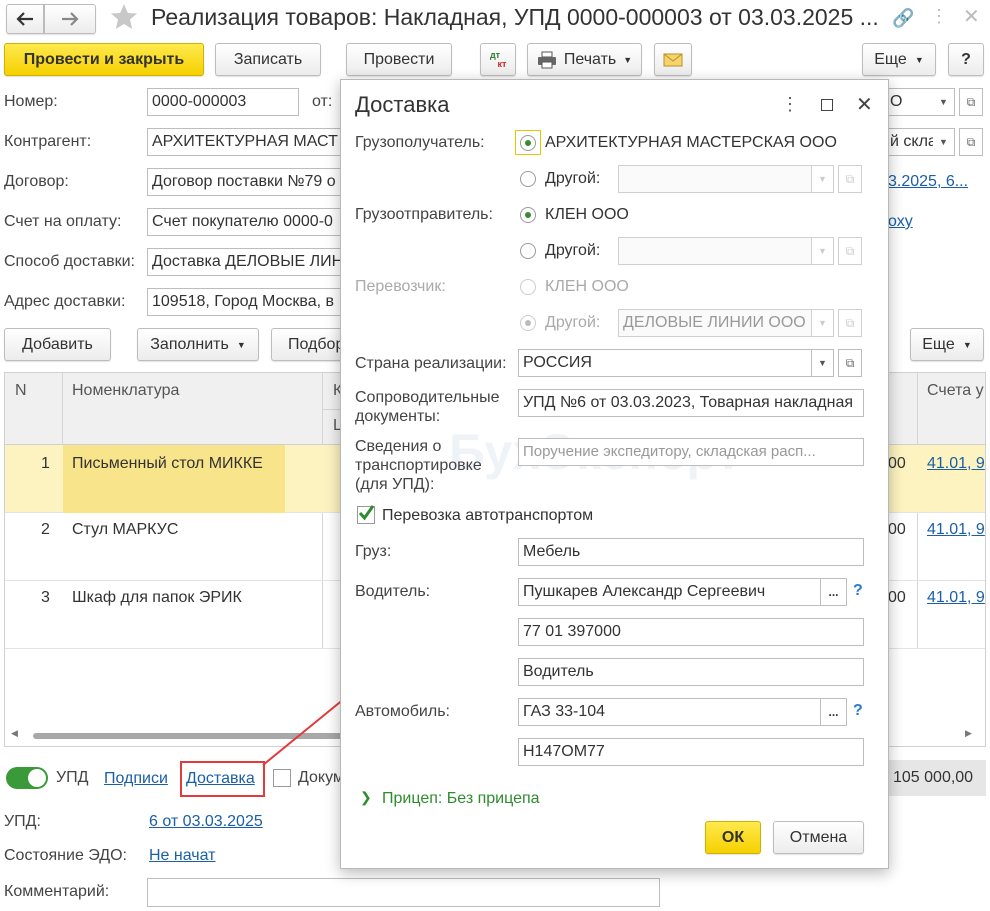 This screenshot has height=911, width=990. Describe the element at coordinates (850, 251) in the screenshot. I see `shipper-other-open: ⧉` at that location.